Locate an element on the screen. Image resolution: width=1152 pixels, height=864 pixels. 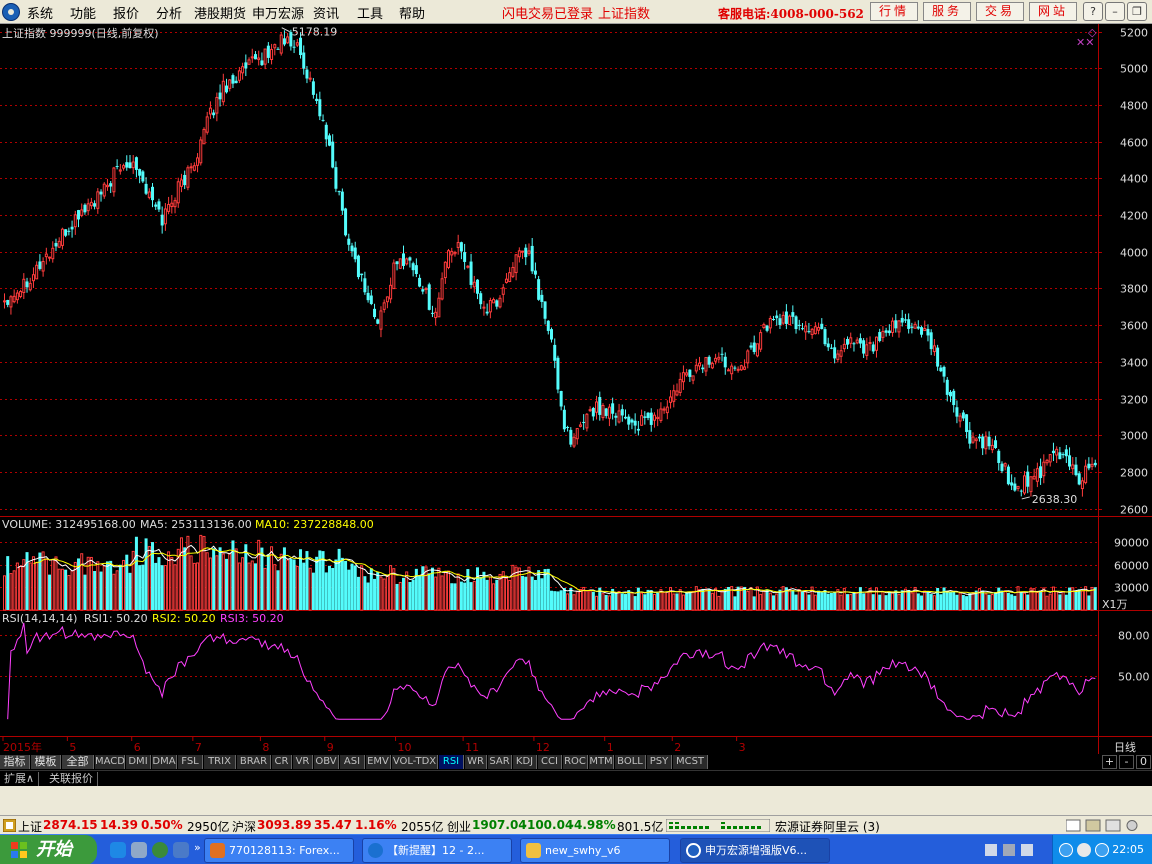
flash-trade-status: 闪电交易已登录 is located at coordinates (547, 12).